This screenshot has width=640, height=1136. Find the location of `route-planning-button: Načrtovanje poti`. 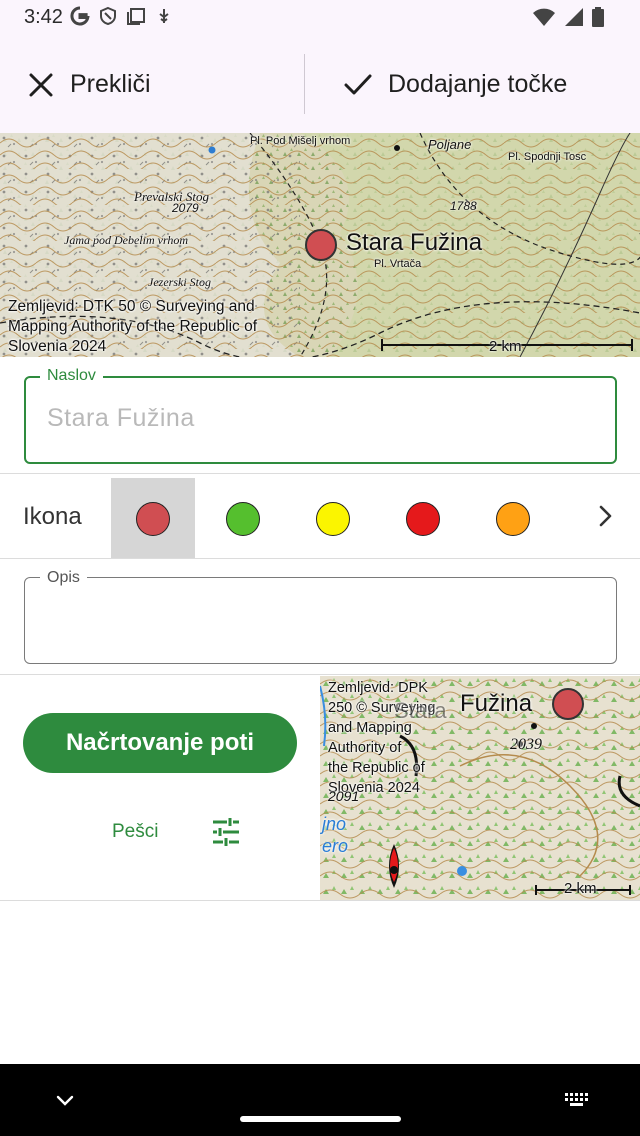

route-planning-button: Načrtovanje poti is located at coordinates (160, 743).